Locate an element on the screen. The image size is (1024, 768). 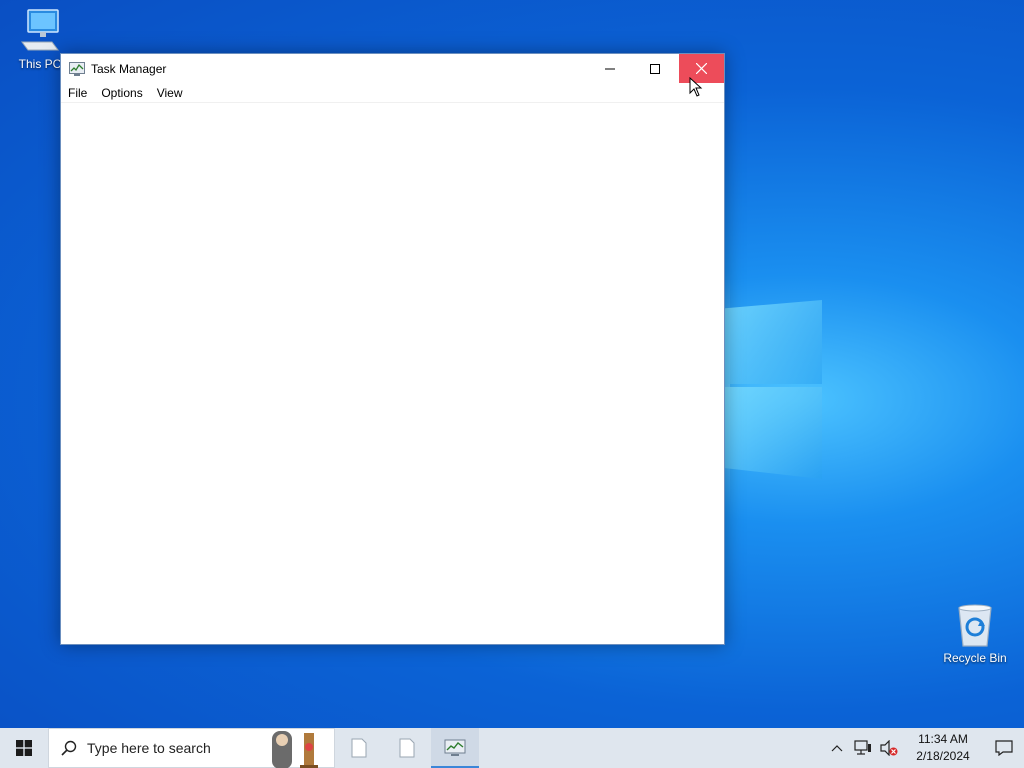
taskbar-search-box: Type here to search is located at coordinates (191, 748).